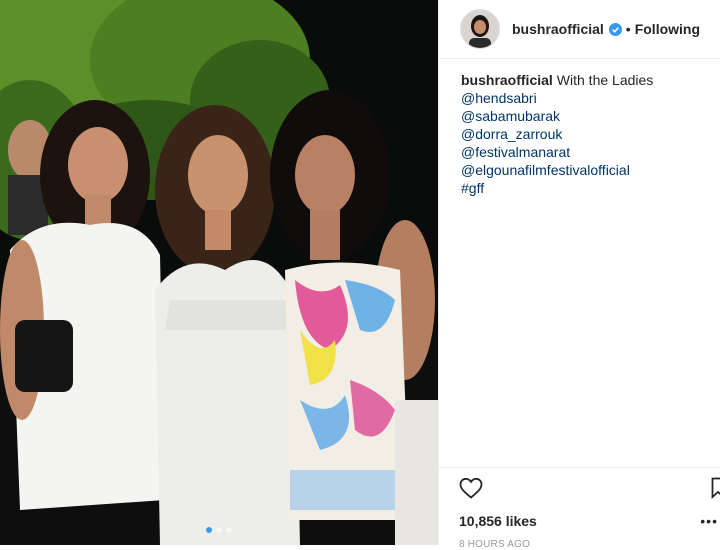 Image resolution: width=720 pixels, height=550 pixels. Describe the element at coordinates (471, 490) in the screenshot. I see `heart-icon` at that location.